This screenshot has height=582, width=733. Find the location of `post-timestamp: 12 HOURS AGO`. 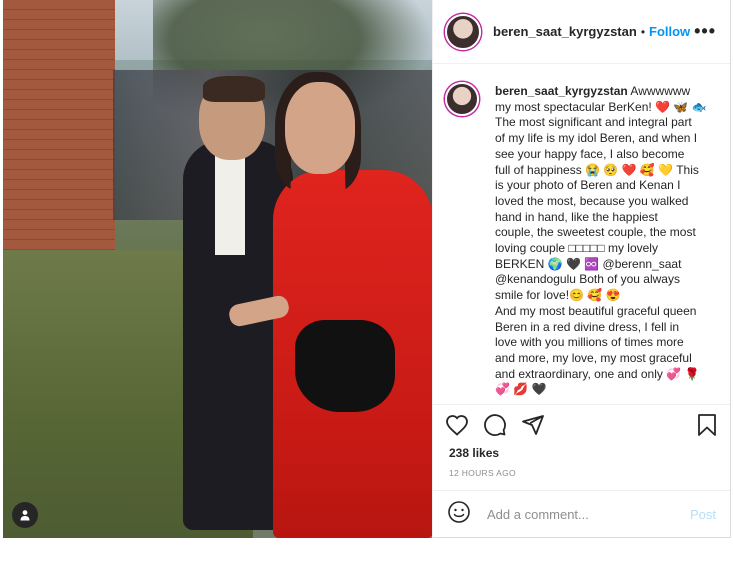

post-timestamp: 12 HOURS AGO is located at coordinates (482, 473).